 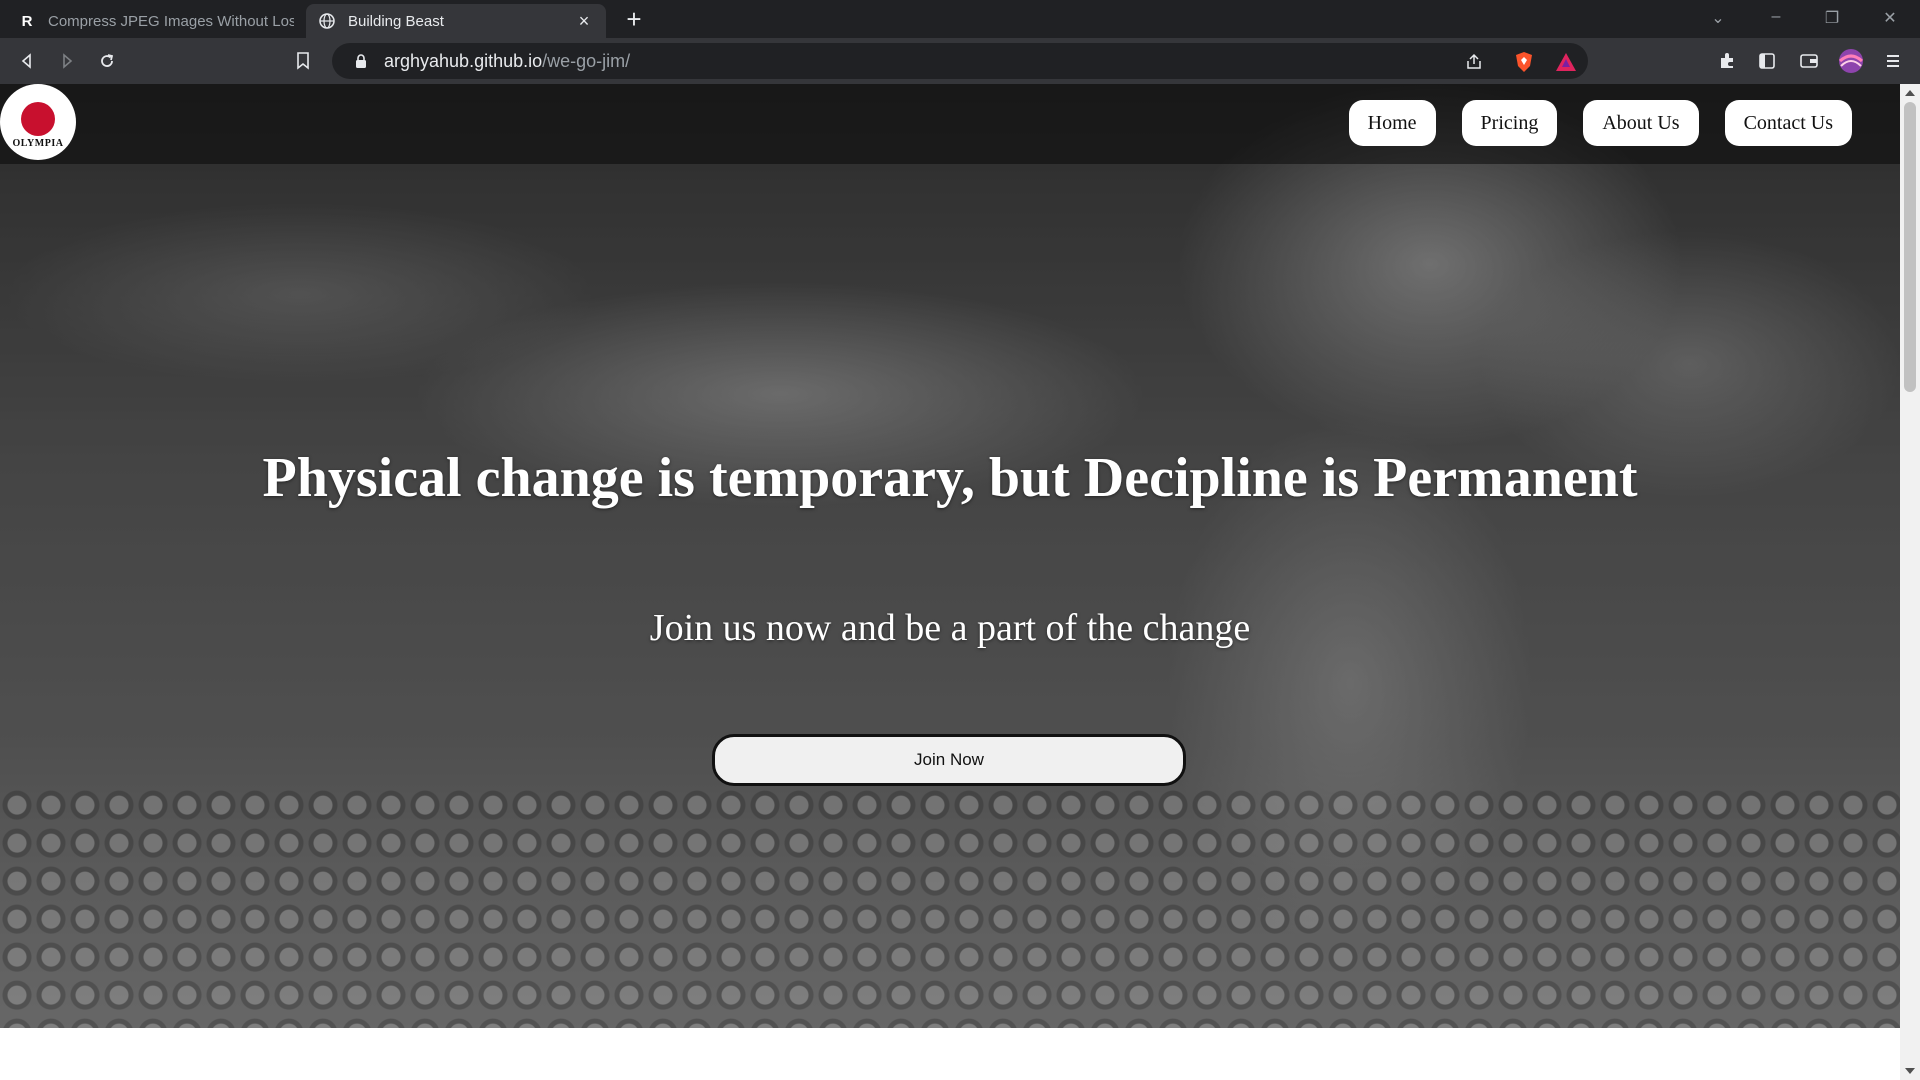 I want to click on hero-subline: Join us now and be a part of the change, so click(x=950, y=628).